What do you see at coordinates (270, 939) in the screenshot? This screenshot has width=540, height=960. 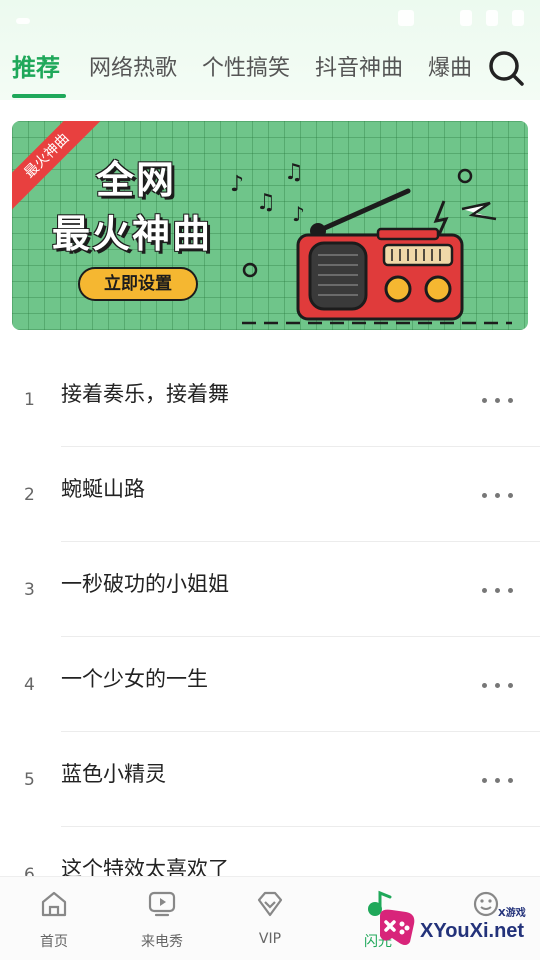 I see `nav-label: VIP` at bounding box center [270, 939].